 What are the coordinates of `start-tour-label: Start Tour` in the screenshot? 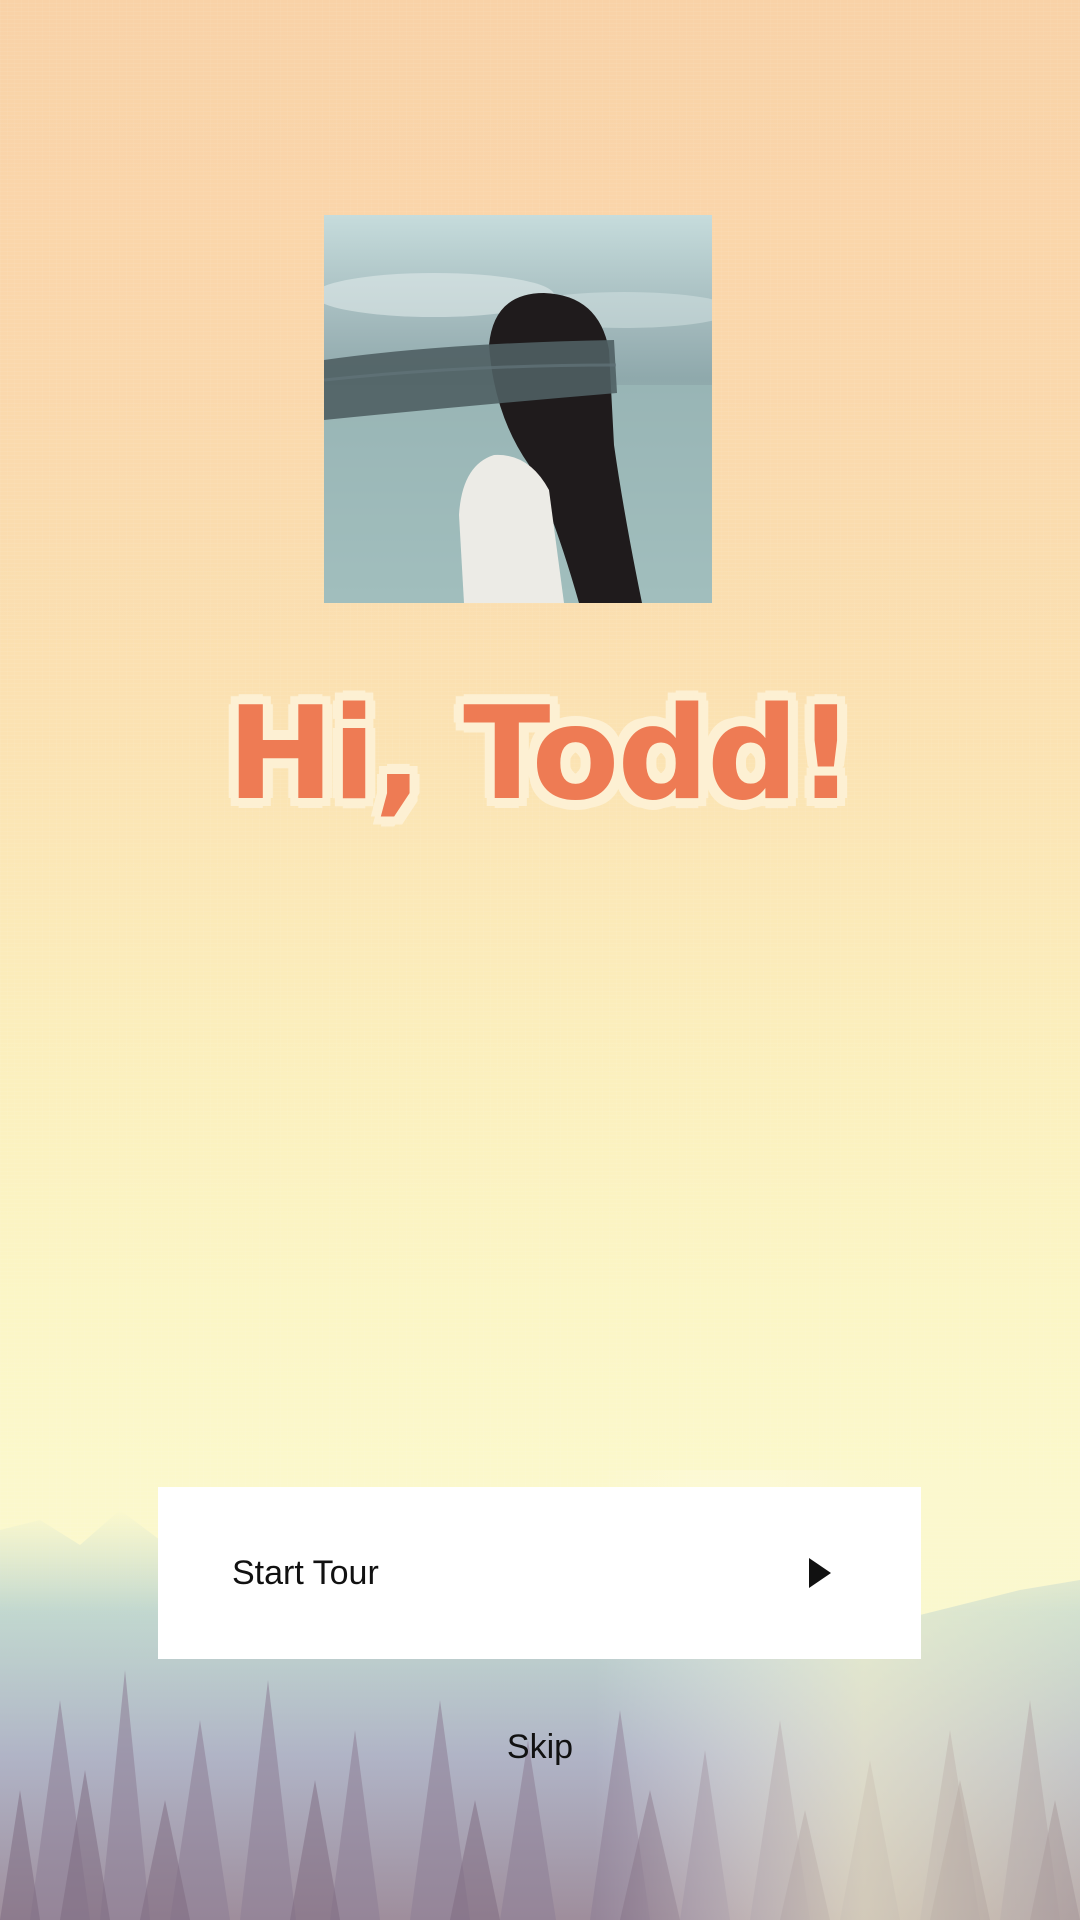 It's located at (305, 1572).